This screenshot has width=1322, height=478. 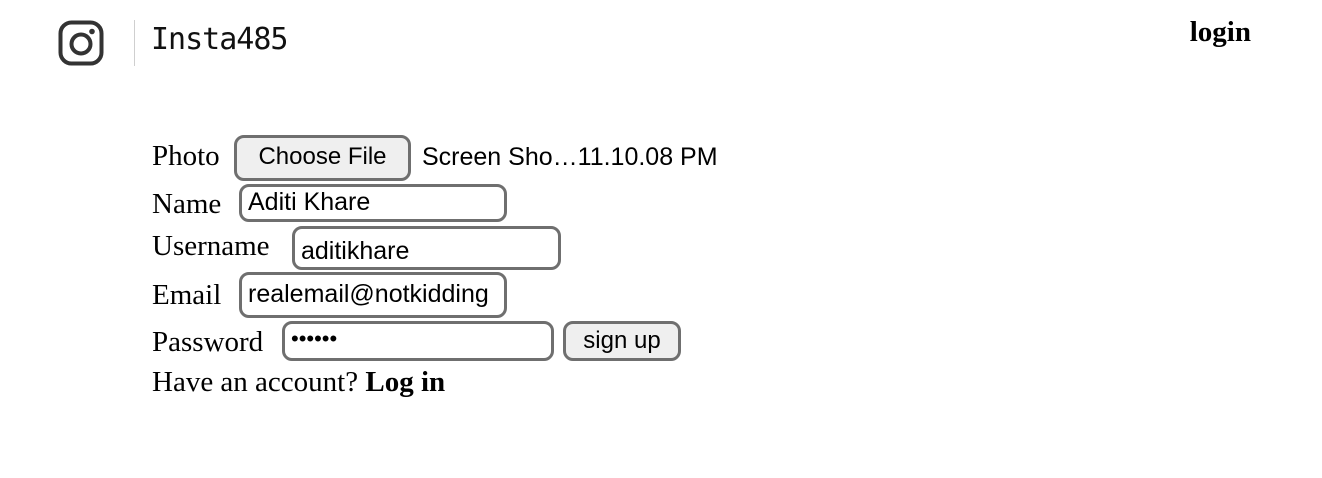 What do you see at coordinates (373, 203) in the screenshot?
I see `name-input: Aditi Khare` at bounding box center [373, 203].